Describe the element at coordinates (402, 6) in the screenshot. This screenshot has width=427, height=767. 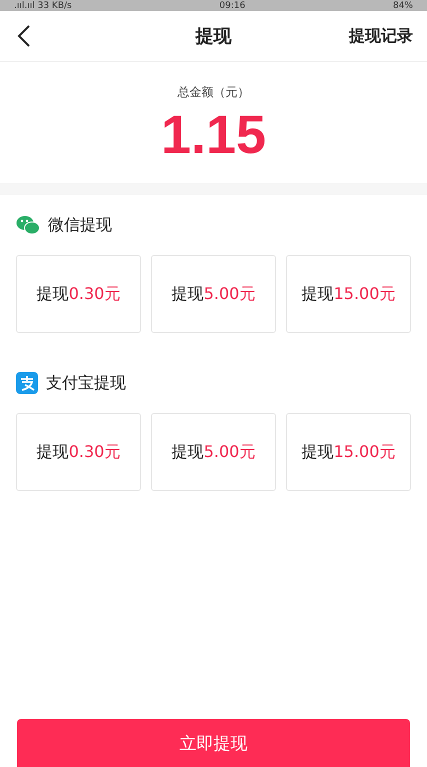
I see `battery-text: 84%` at that location.